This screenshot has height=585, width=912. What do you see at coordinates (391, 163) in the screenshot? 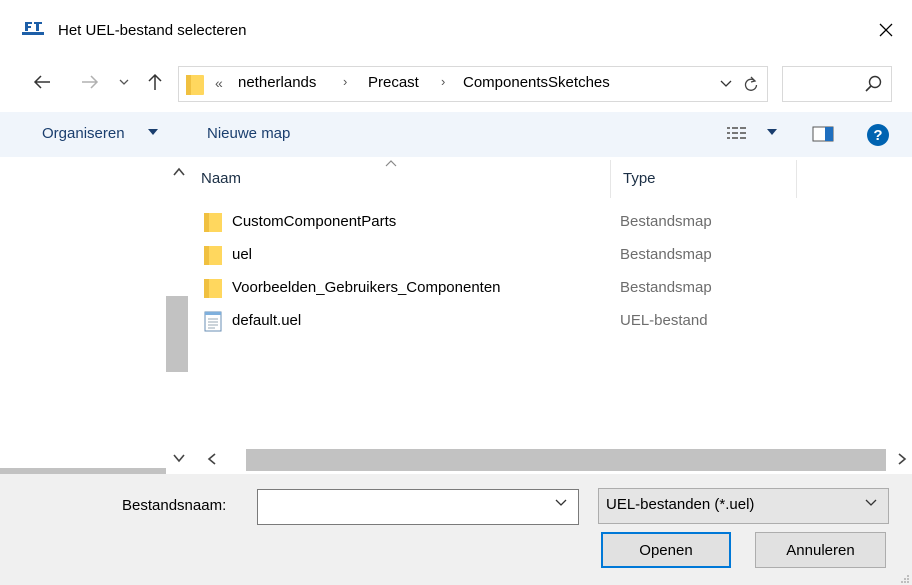
I see `sort-ascending-icon` at bounding box center [391, 163].